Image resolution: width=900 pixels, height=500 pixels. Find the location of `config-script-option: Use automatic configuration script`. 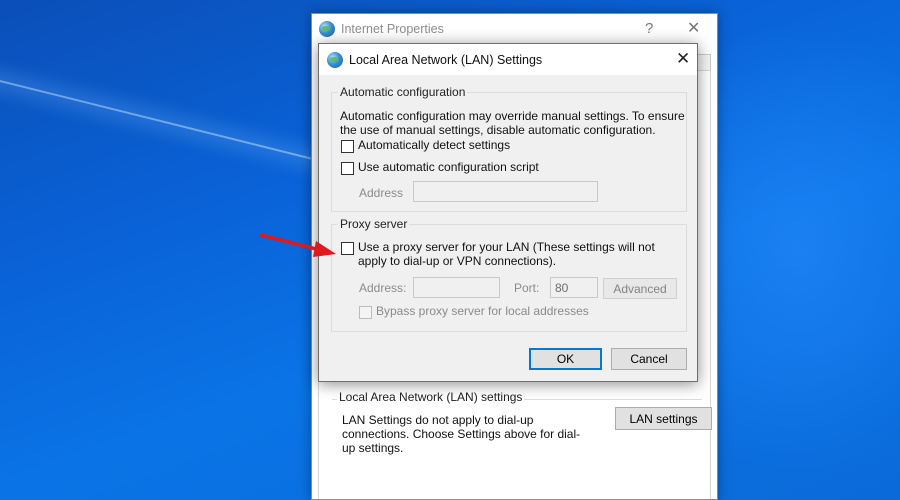

config-script-option: Use automatic configuration script is located at coordinates (440, 167).